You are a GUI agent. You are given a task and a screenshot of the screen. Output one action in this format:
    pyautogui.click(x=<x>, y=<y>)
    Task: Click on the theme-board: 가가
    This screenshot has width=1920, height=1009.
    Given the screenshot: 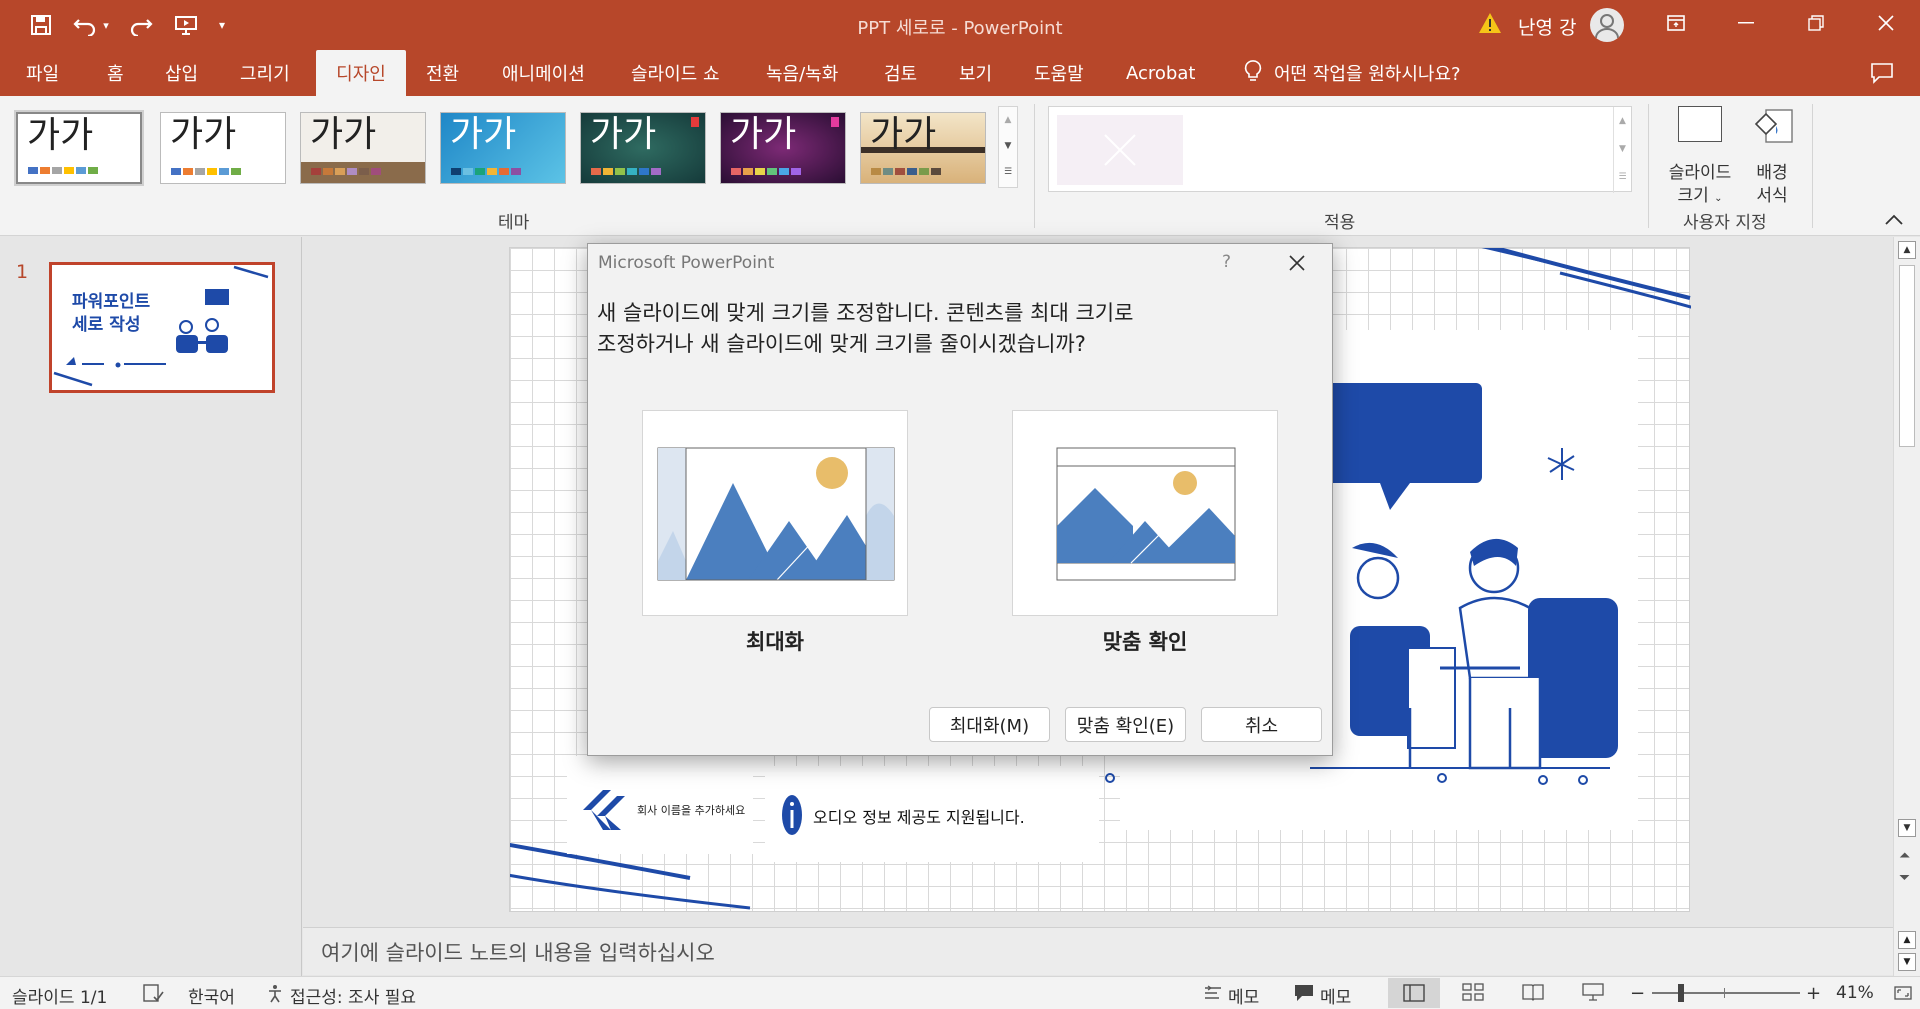 What is the action you would take?
    pyautogui.click(x=643, y=148)
    